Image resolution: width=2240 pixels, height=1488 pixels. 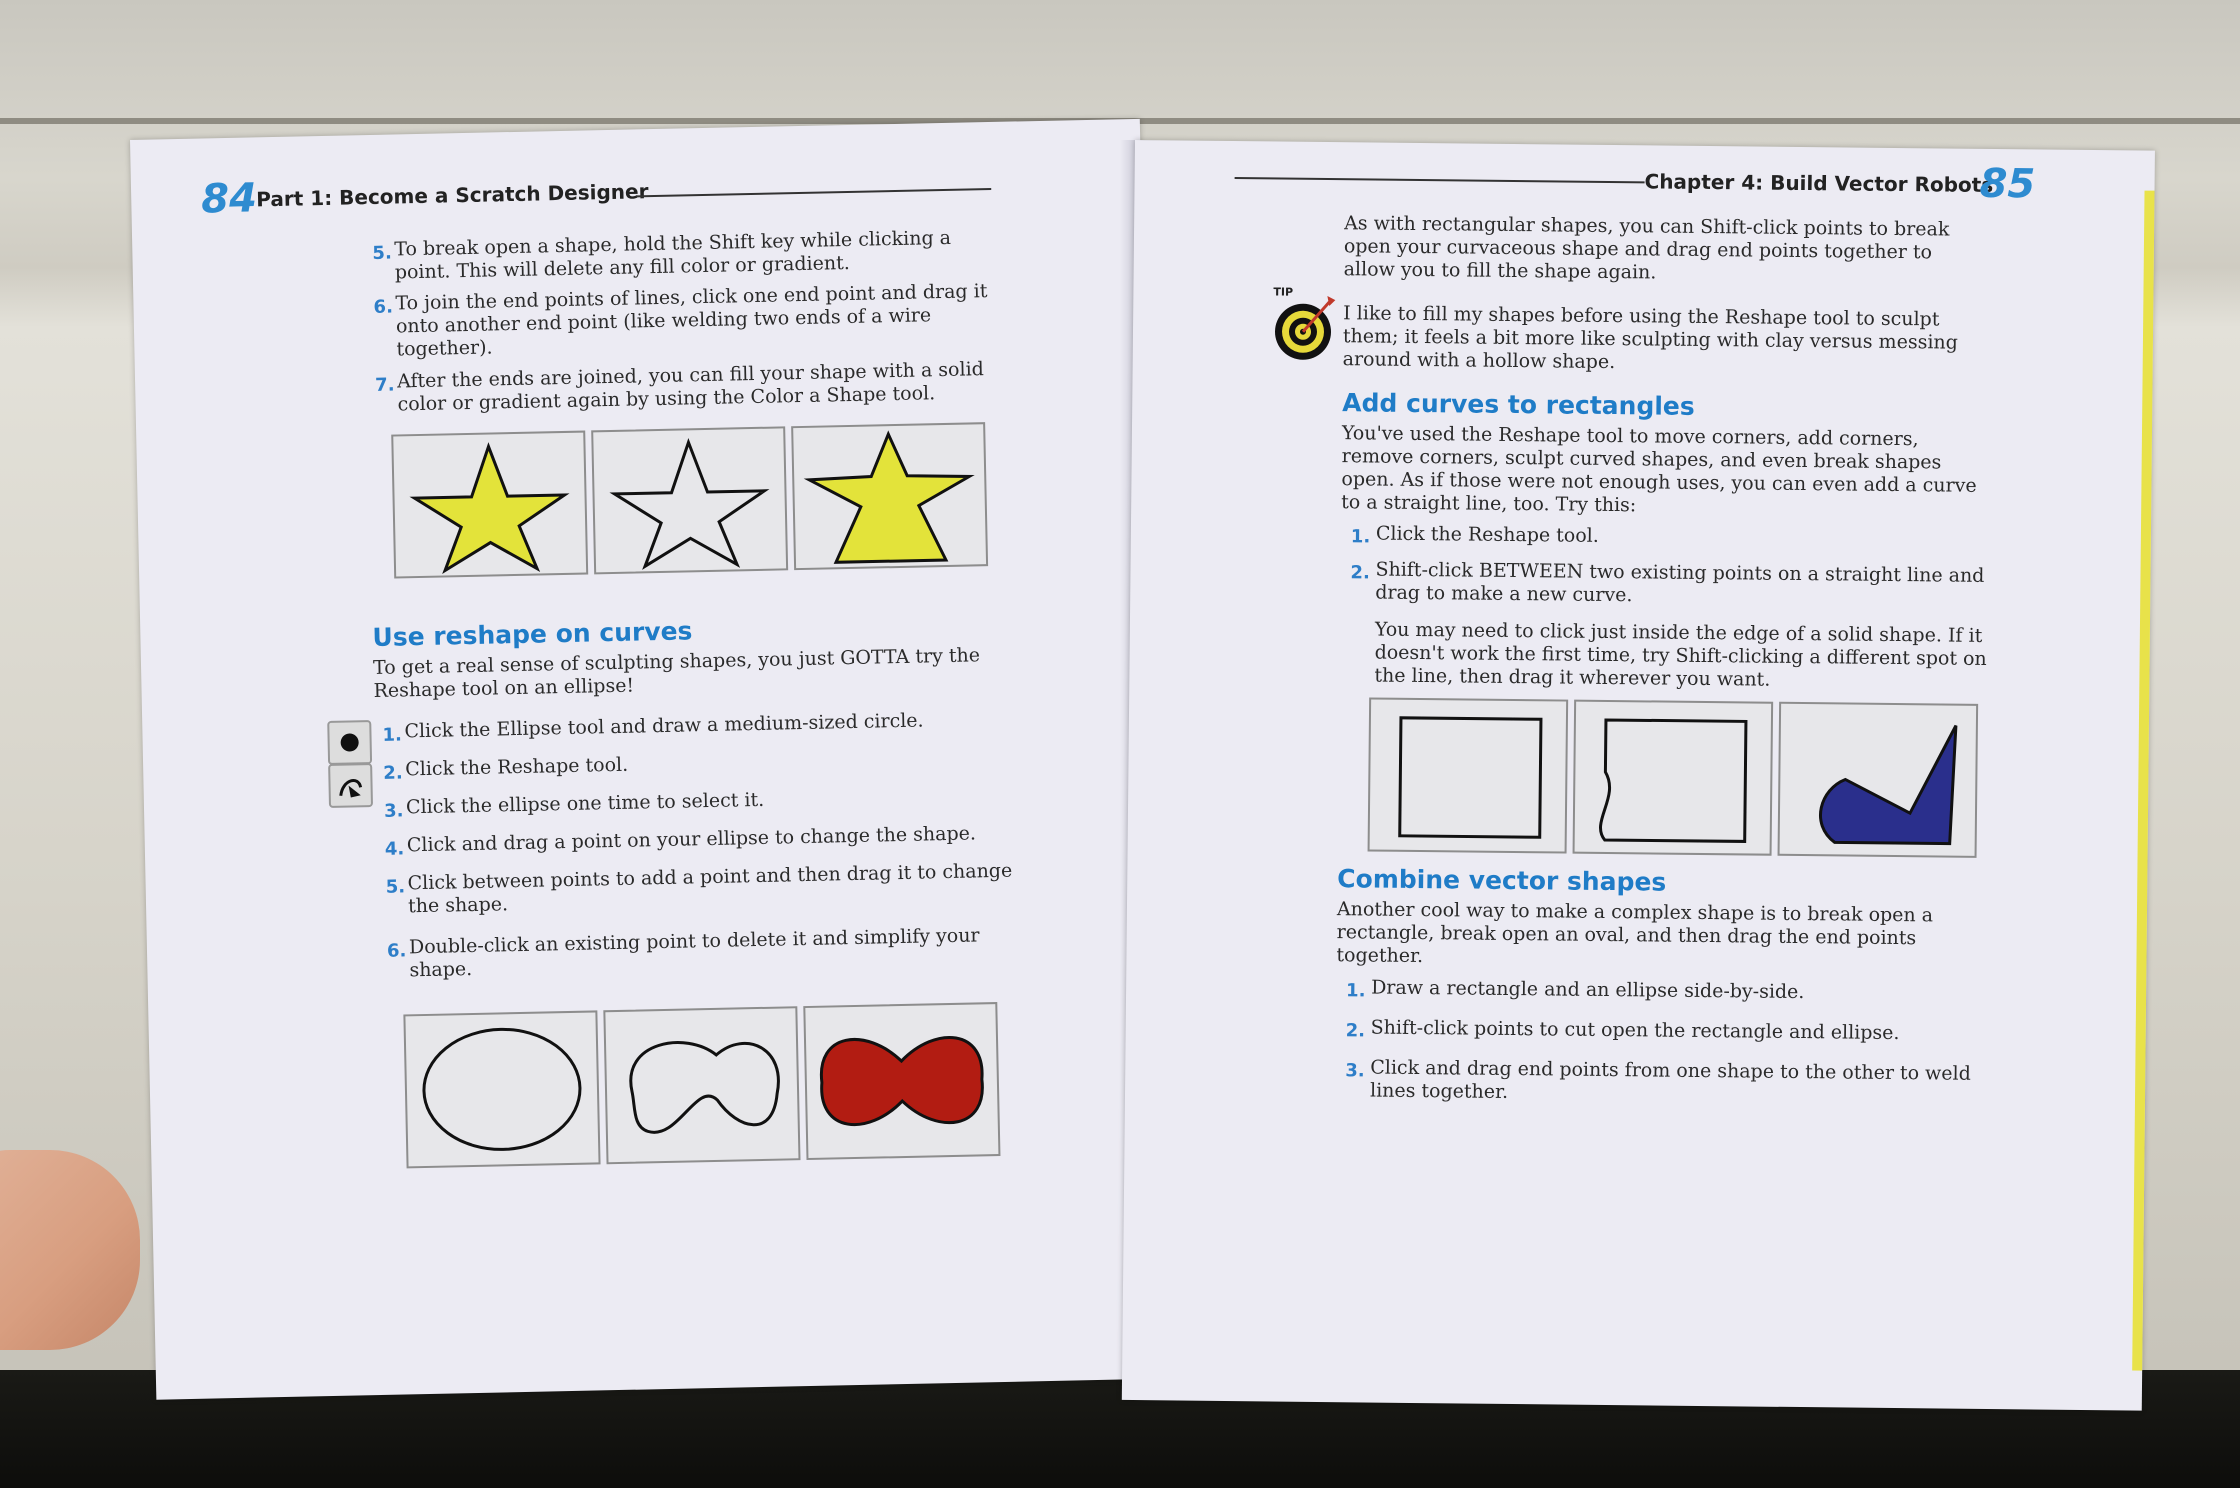 I want to click on curved-rectangle-panel, so click(x=1673, y=777).